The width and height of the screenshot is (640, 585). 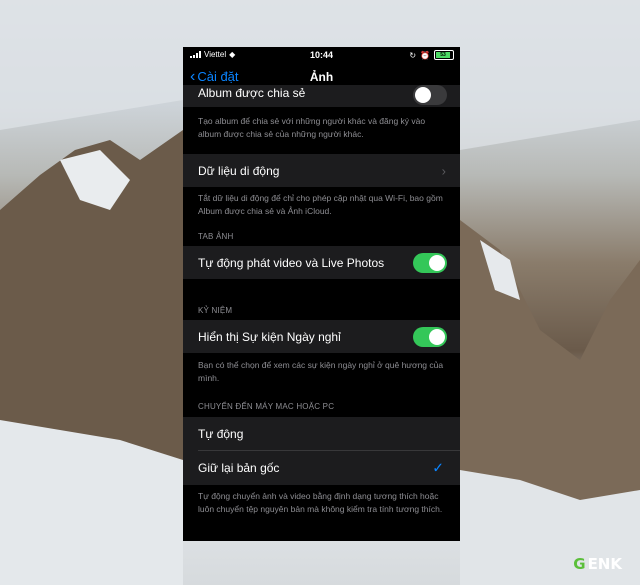 I want to click on holiday-events-label: Hiển thị Sự kiện Ngày nghỉ, so click(x=269, y=336).